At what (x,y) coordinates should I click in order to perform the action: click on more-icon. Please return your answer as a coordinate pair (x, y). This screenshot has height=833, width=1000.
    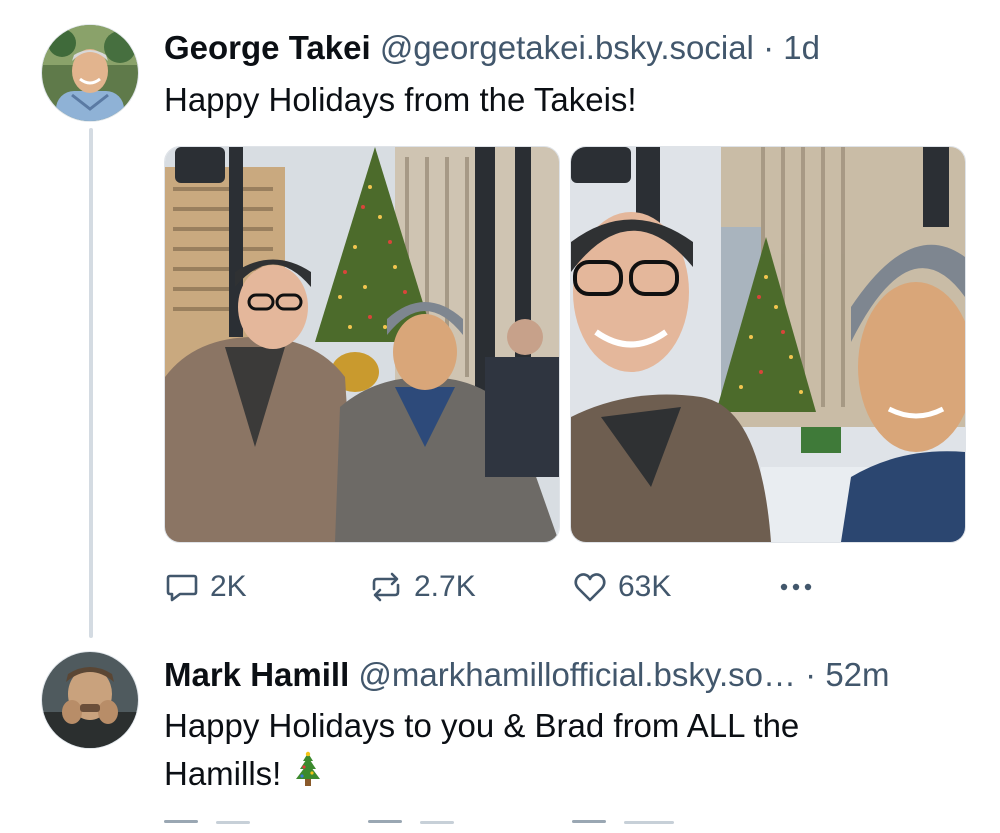
    Looking at the image, I should click on (796, 587).